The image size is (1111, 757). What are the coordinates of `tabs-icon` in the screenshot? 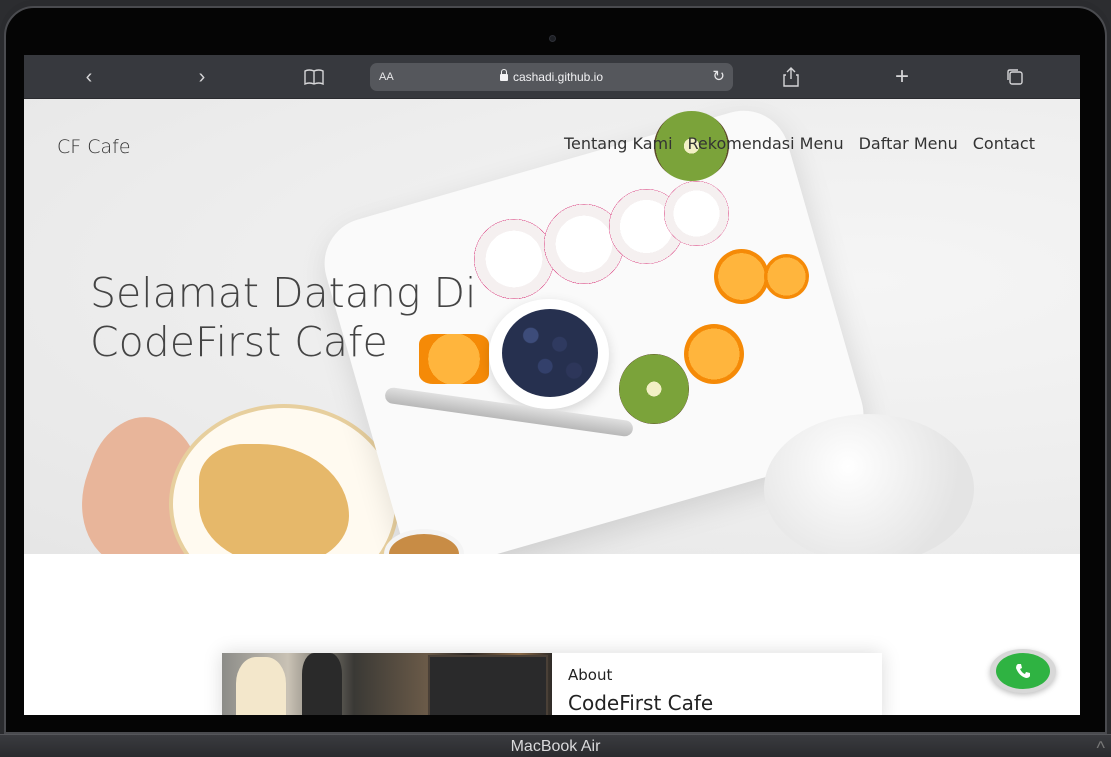 It's located at (1015, 77).